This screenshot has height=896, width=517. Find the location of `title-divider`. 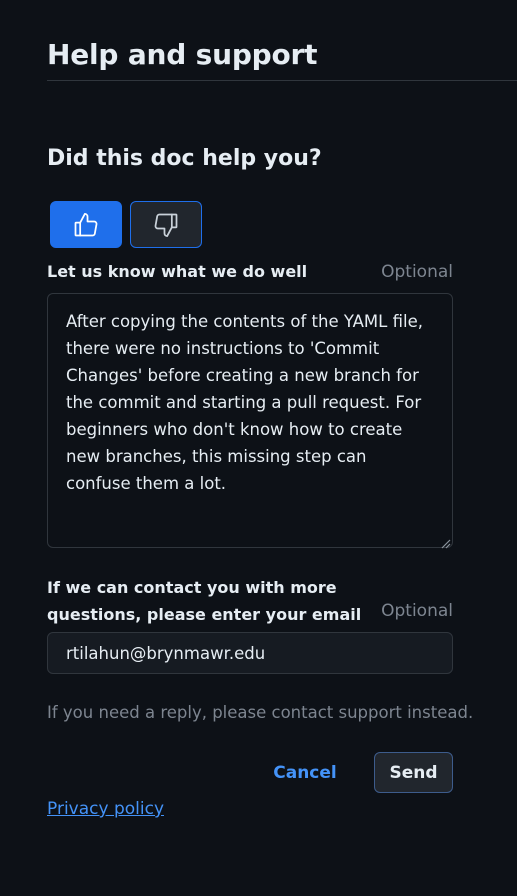

title-divider is located at coordinates (282, 80).